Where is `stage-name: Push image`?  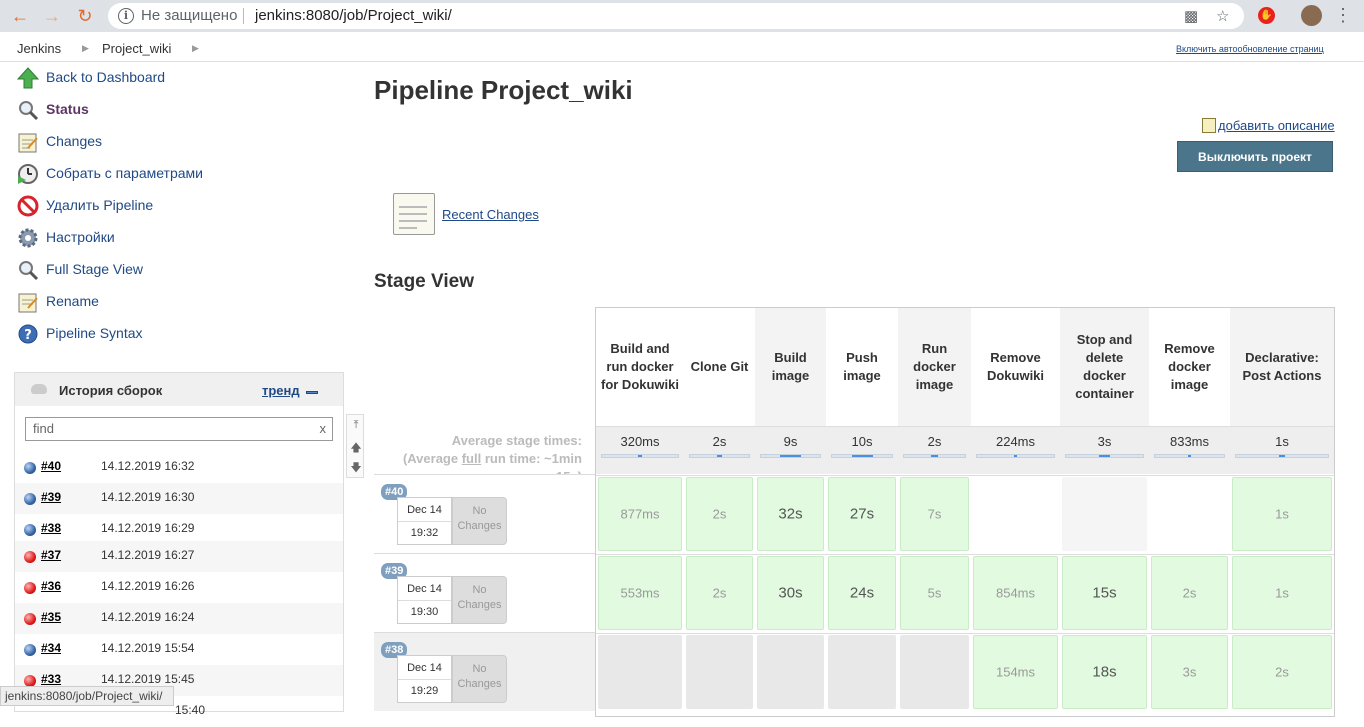 stage-name: Push image is located at coordinates (862, 366).